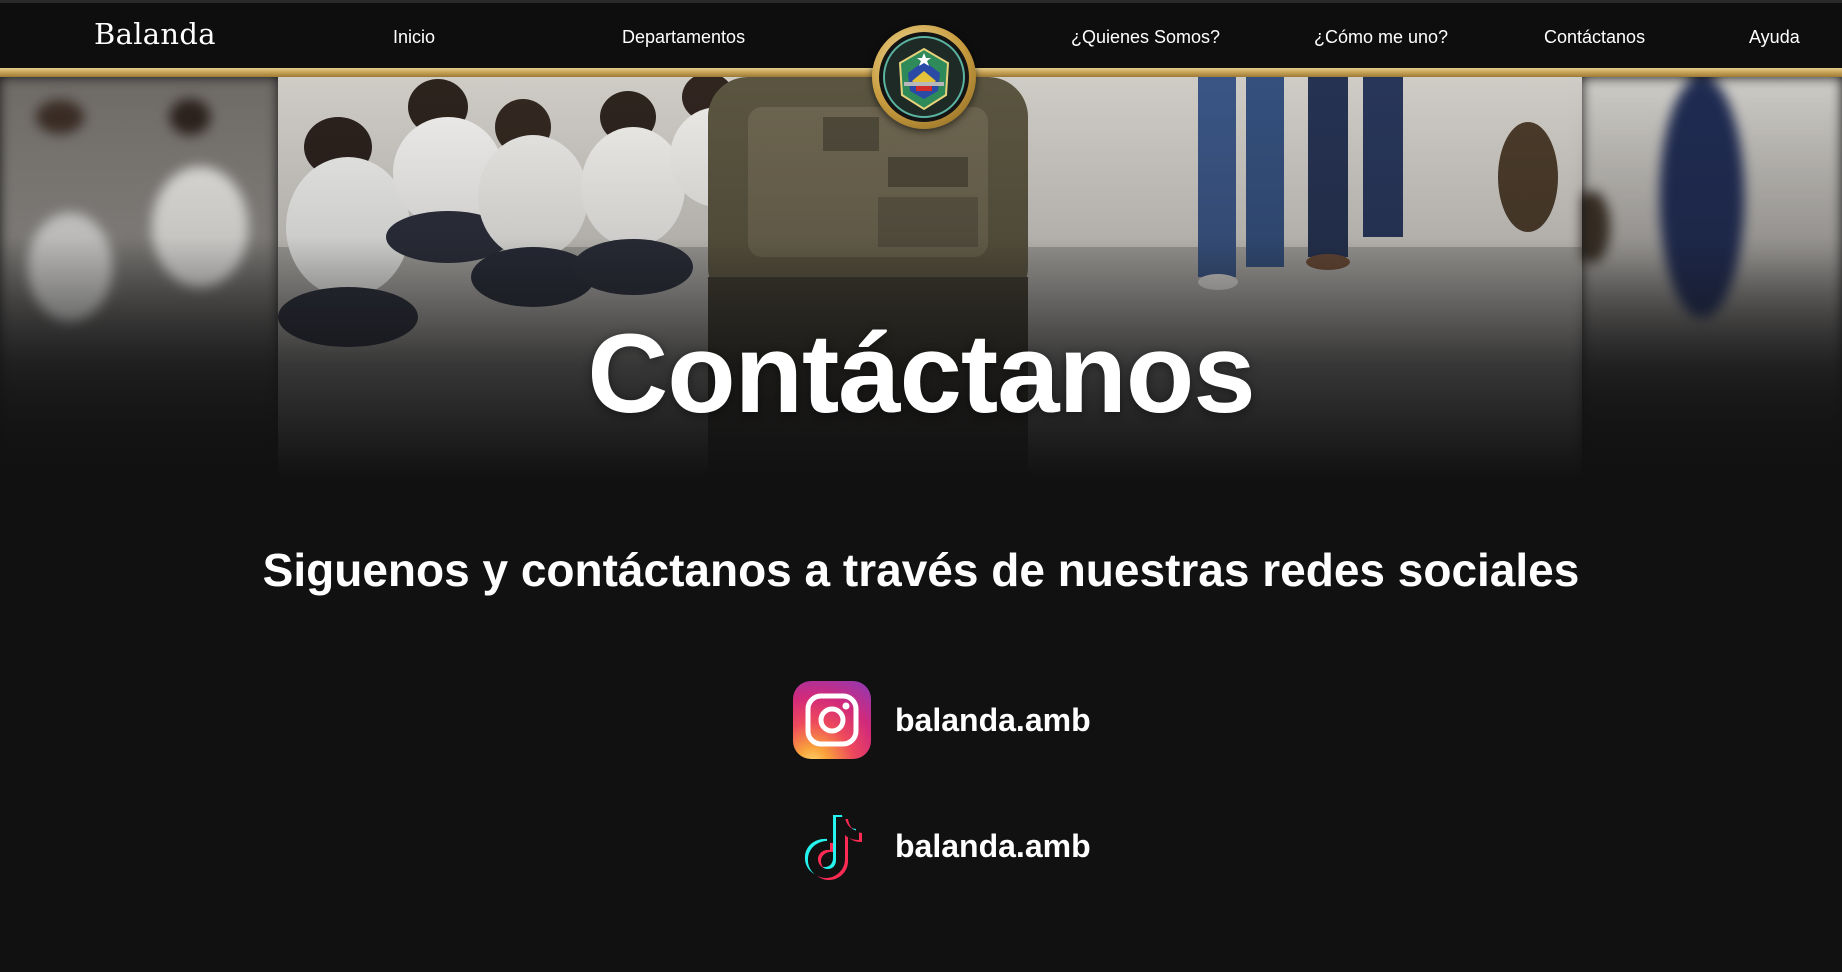  Describe the element at coordinates (921, 373) in the screenshot. I see `page-title: Contáctanos` at that location.